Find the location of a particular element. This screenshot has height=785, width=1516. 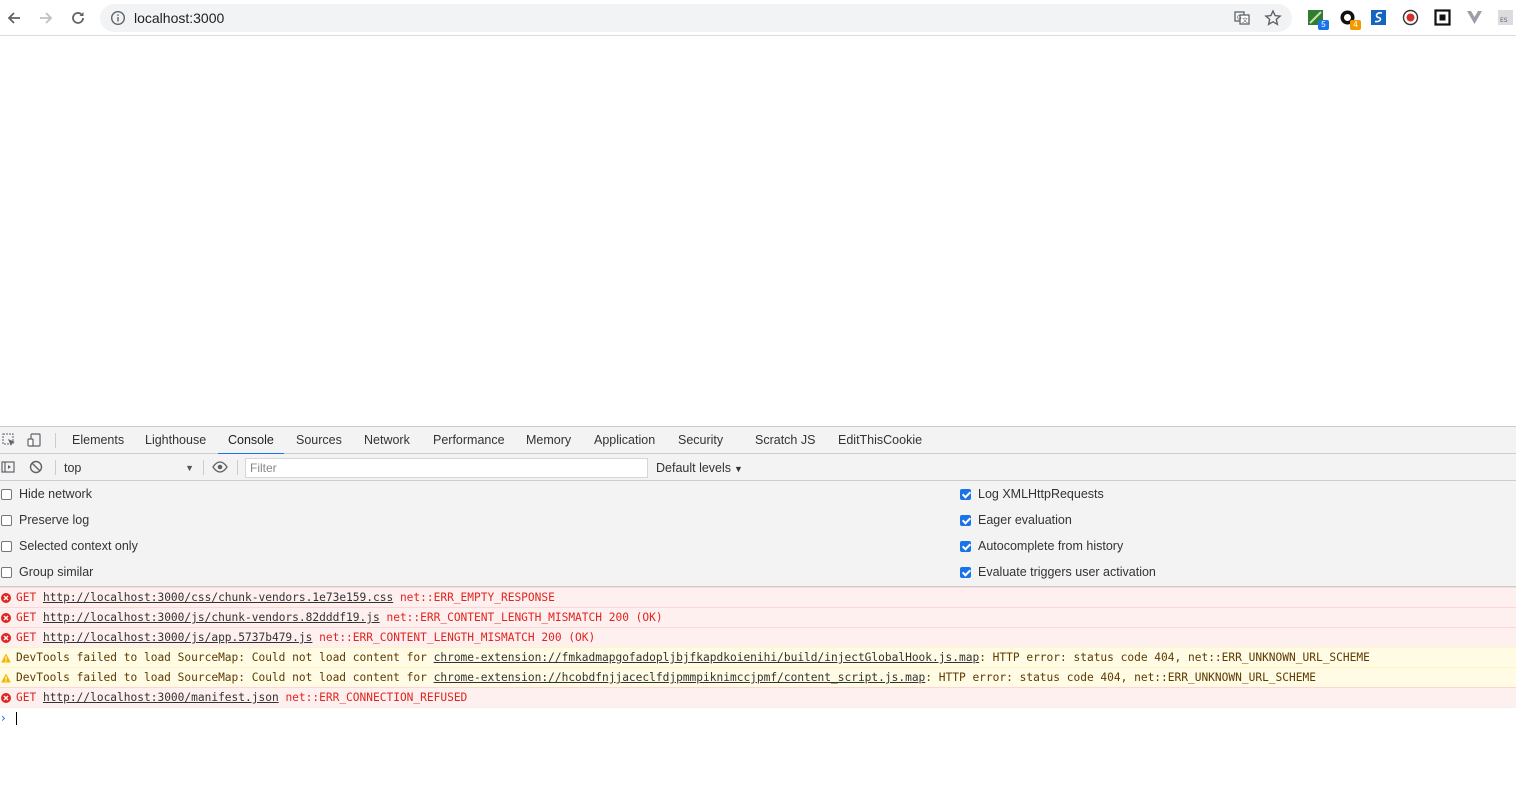

back-button is located at coordinates (14, 18).